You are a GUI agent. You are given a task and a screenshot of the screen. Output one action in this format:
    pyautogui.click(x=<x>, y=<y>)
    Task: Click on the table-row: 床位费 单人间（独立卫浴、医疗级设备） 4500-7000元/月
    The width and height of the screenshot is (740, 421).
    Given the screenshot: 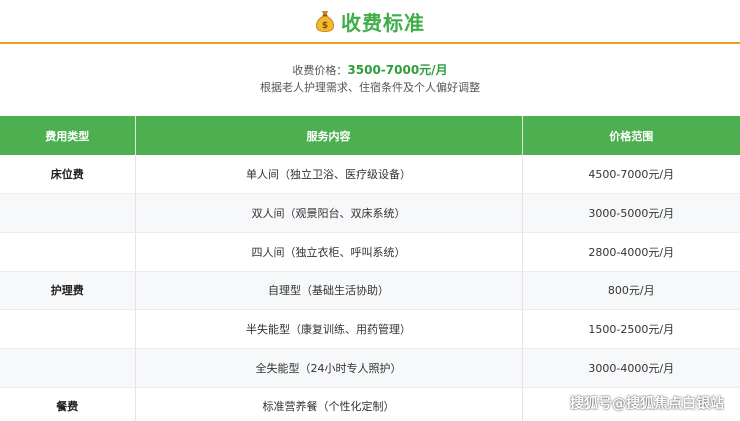 What is the action you would take?
    pyautogui.click(x=370, y=175)
    